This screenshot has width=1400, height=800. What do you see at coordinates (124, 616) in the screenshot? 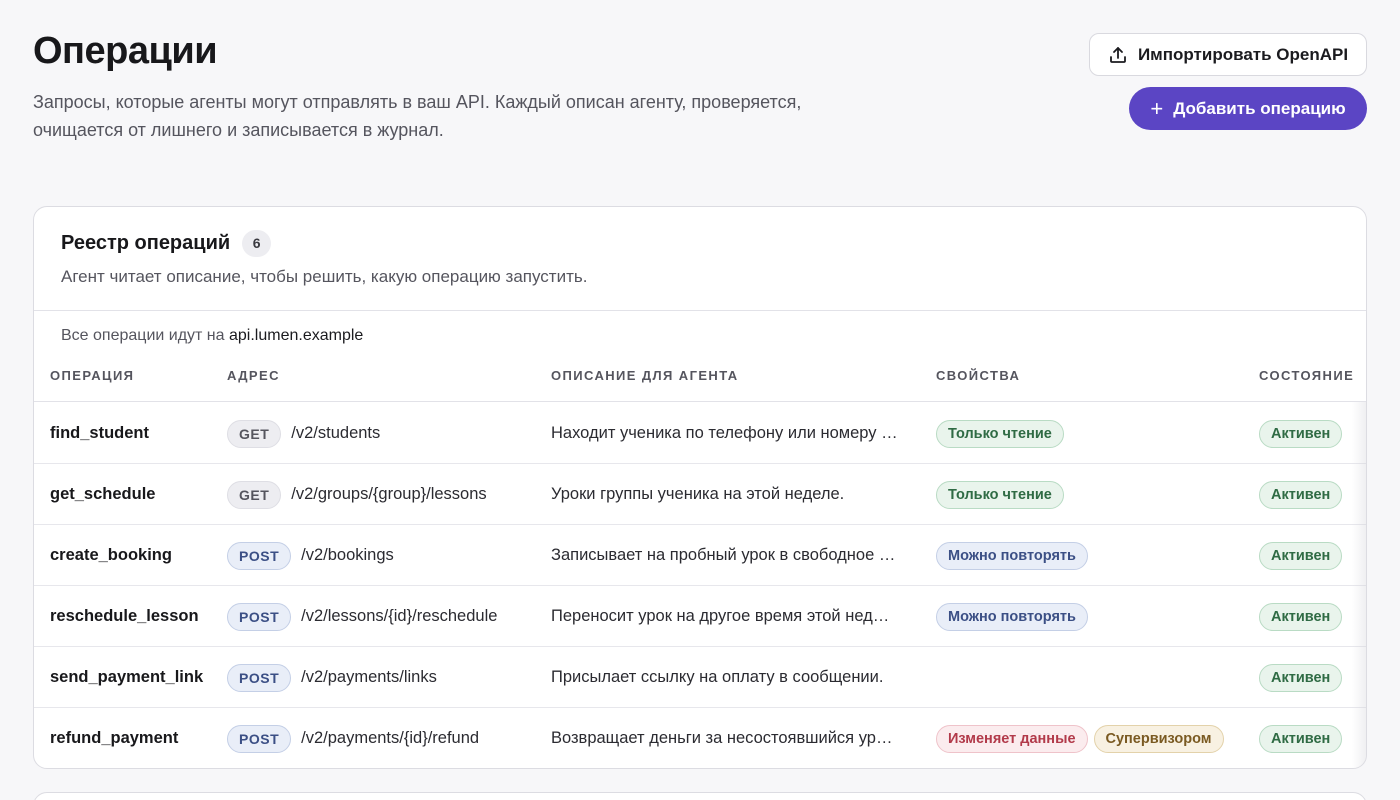
I see `operation-name: reschedule_lesson` at bounding box center [124, 616].